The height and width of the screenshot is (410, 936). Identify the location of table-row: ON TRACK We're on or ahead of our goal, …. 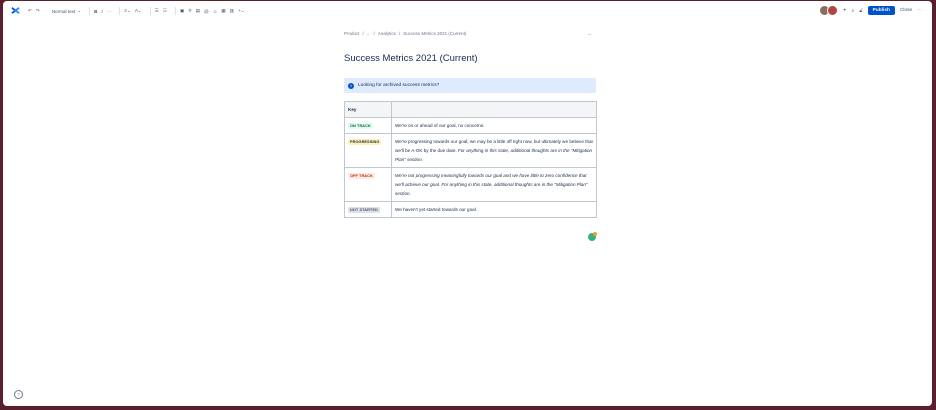
(470, 125).